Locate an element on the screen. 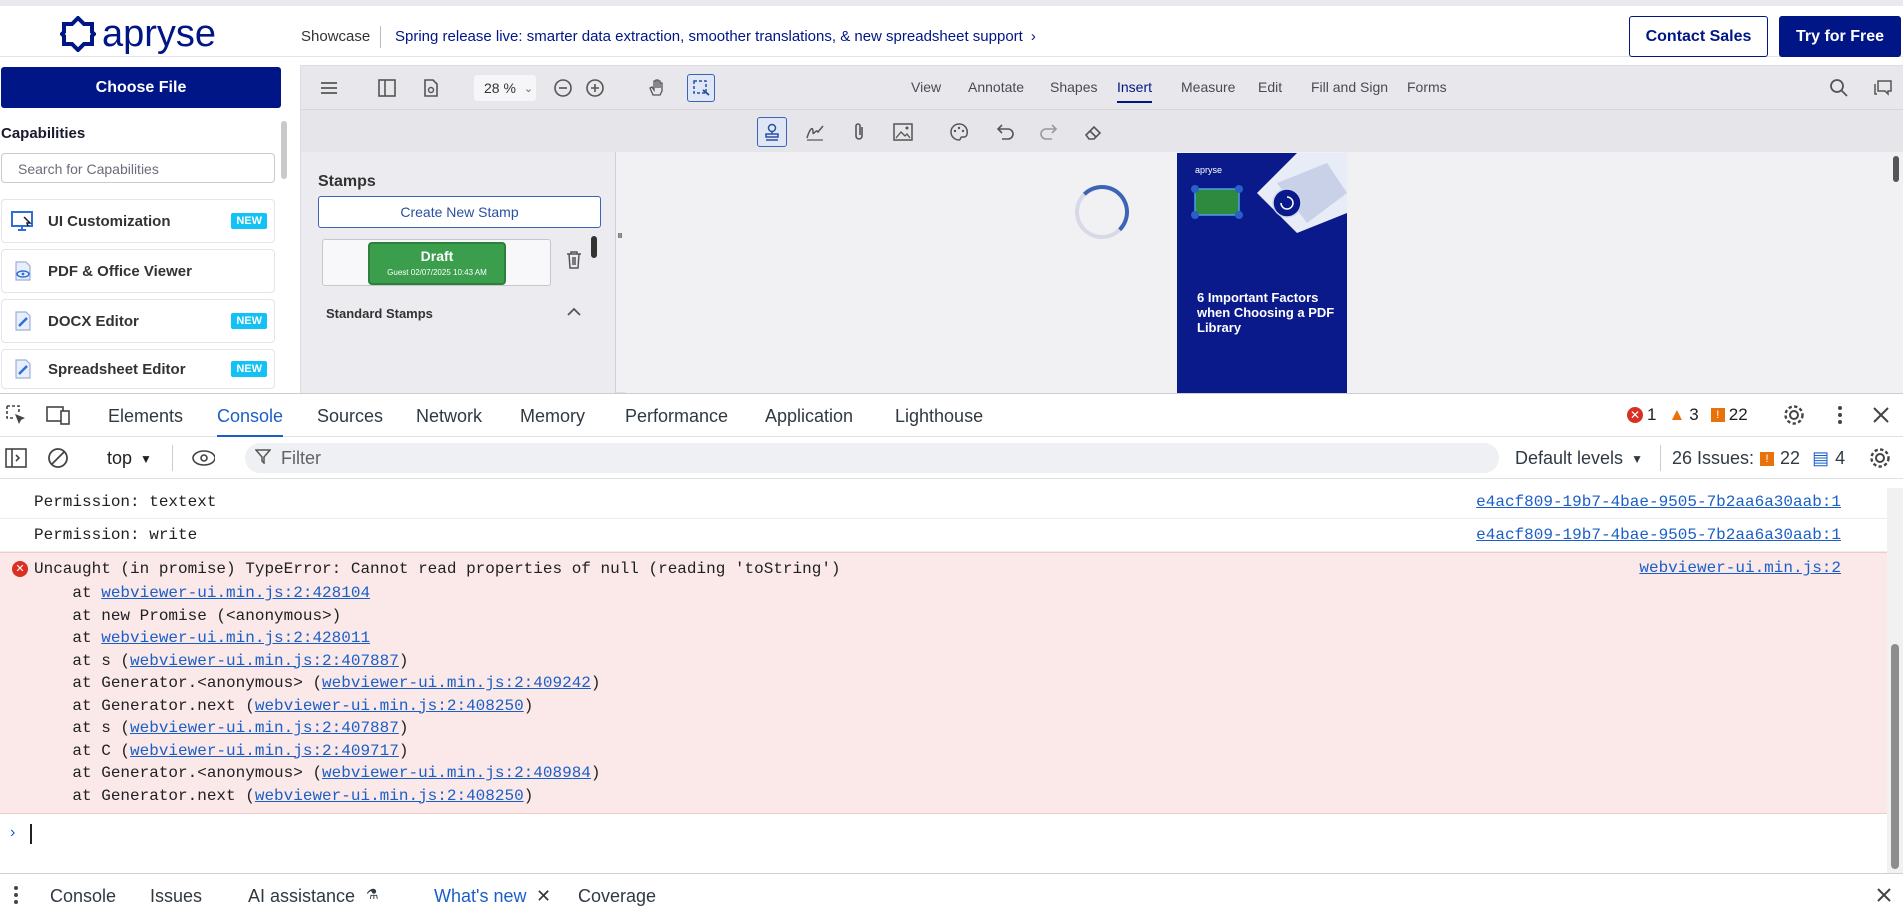 Image resolution: width=1903 pixels, height=908 pixels. live-expression-eye-icon is located at coordinates (203, 458).